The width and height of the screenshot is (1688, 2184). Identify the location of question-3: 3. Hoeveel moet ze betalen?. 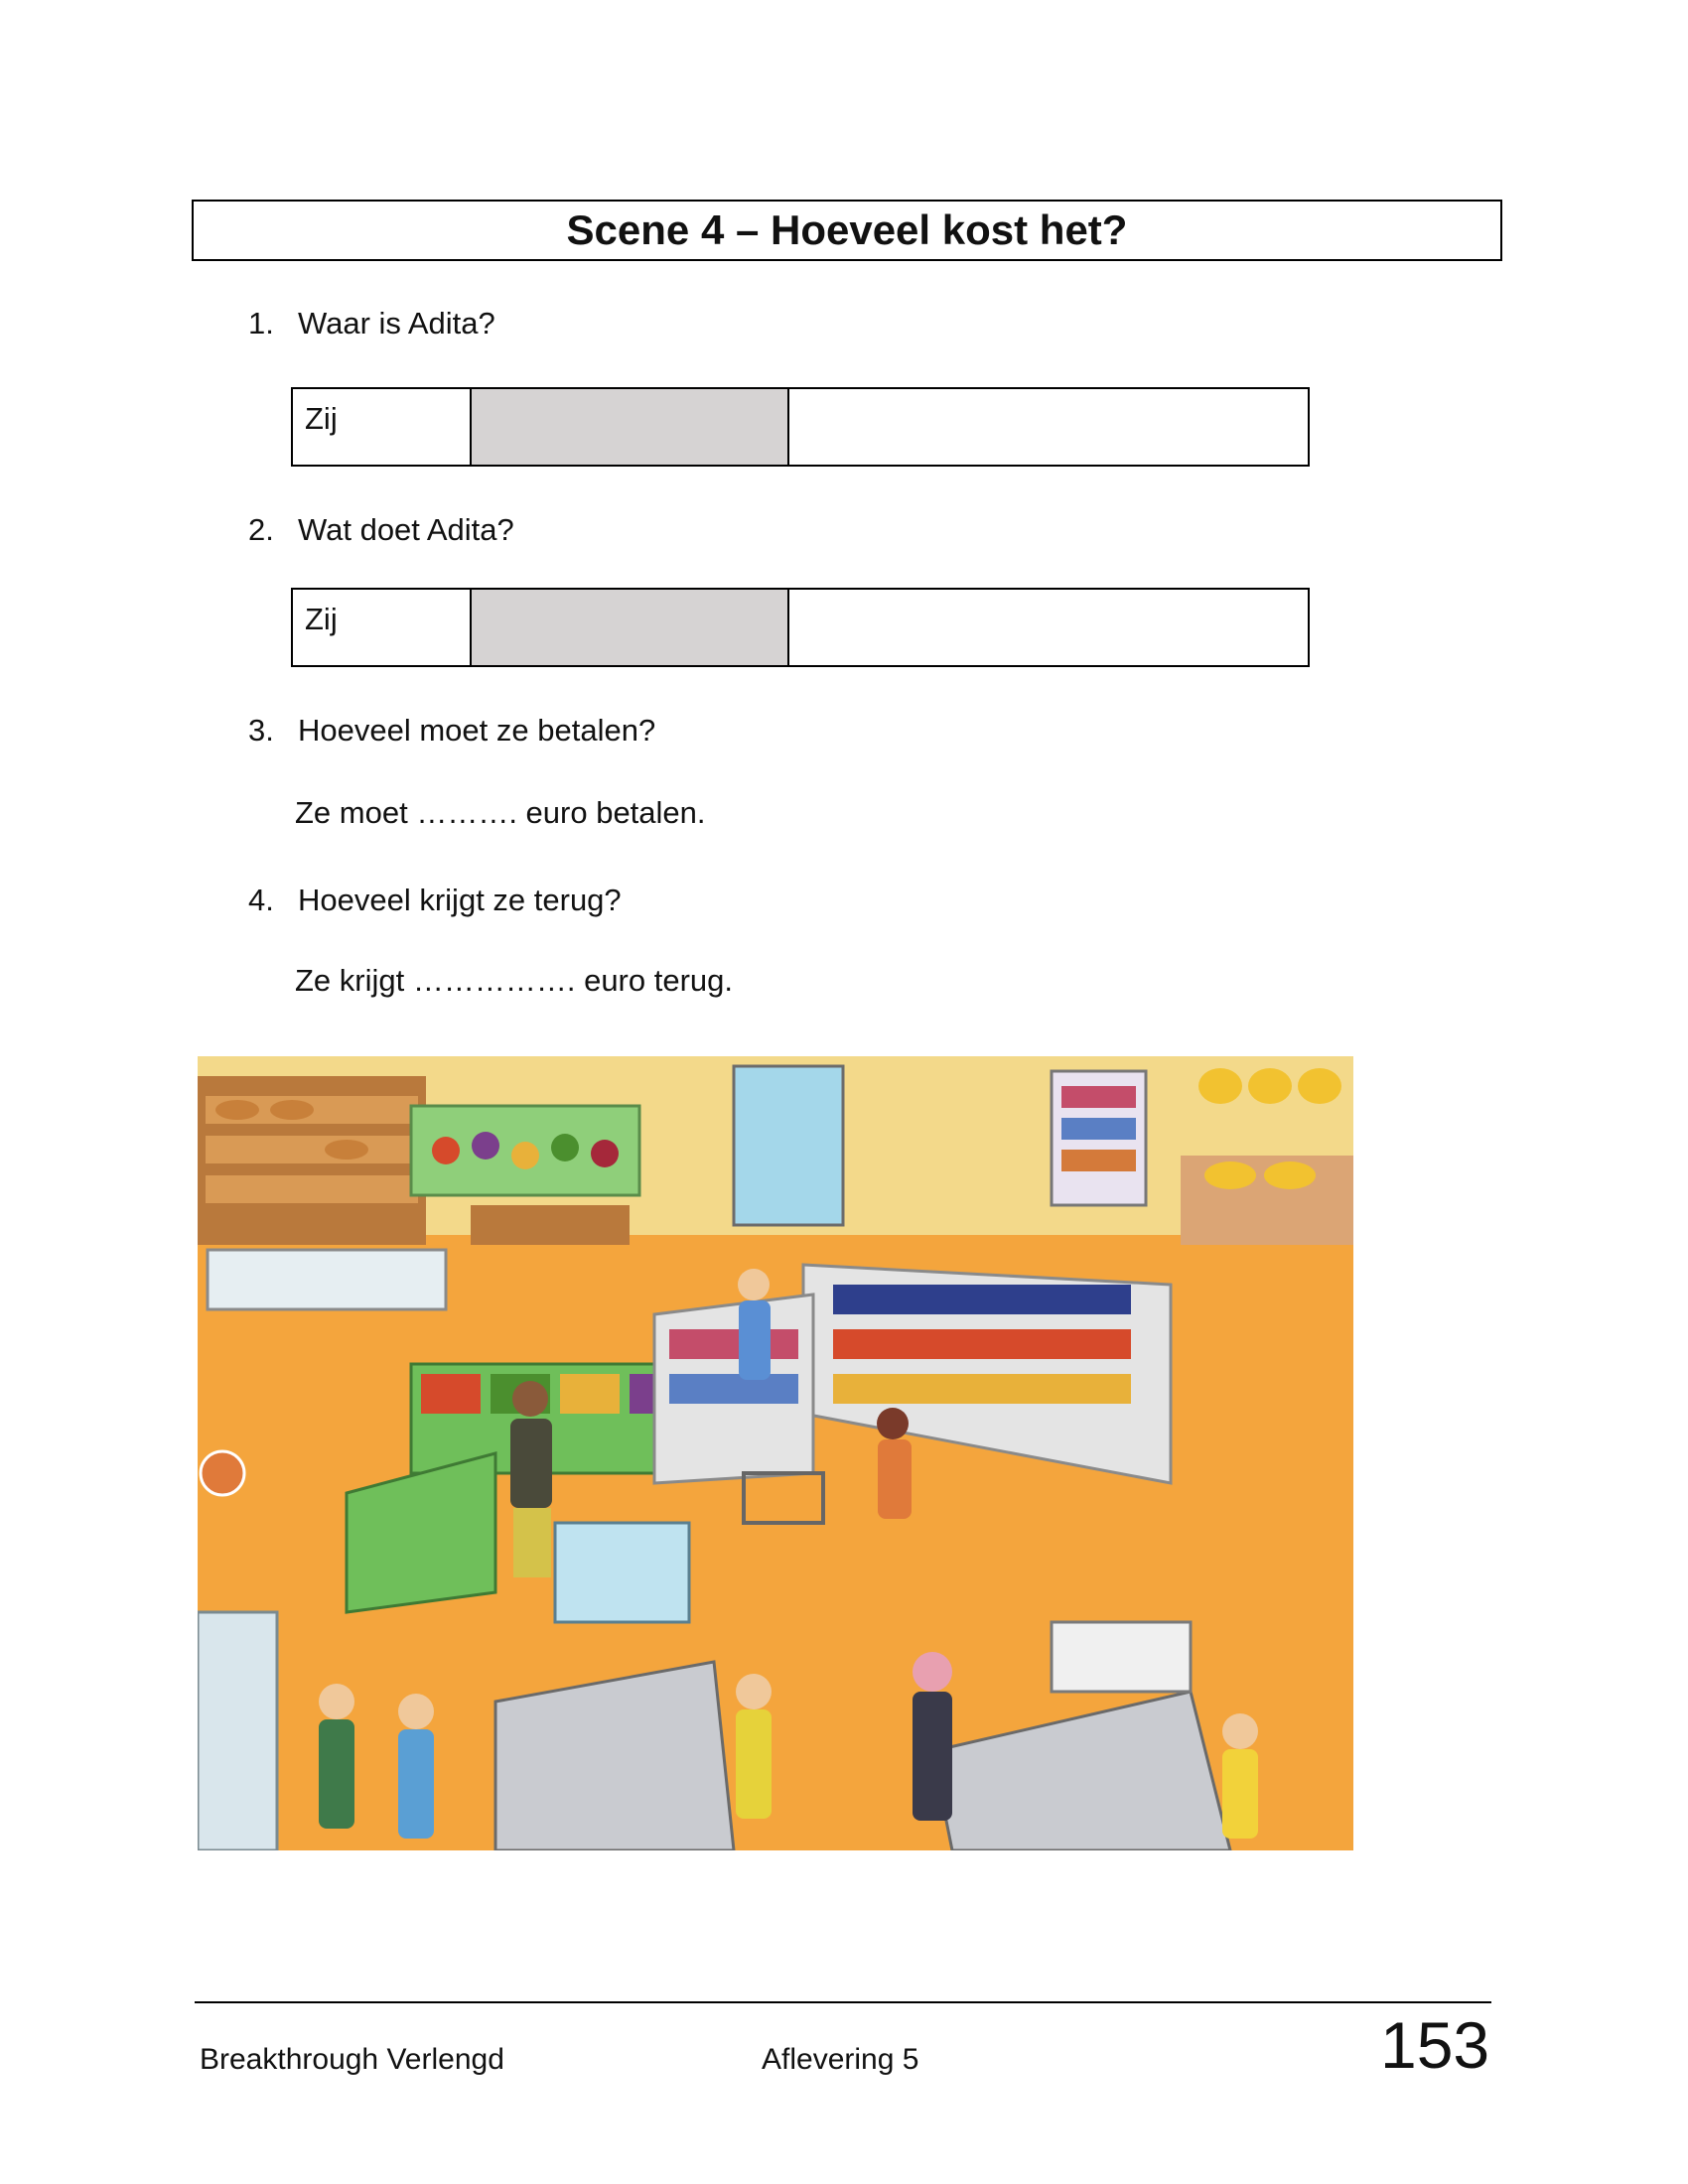
(451, 731).